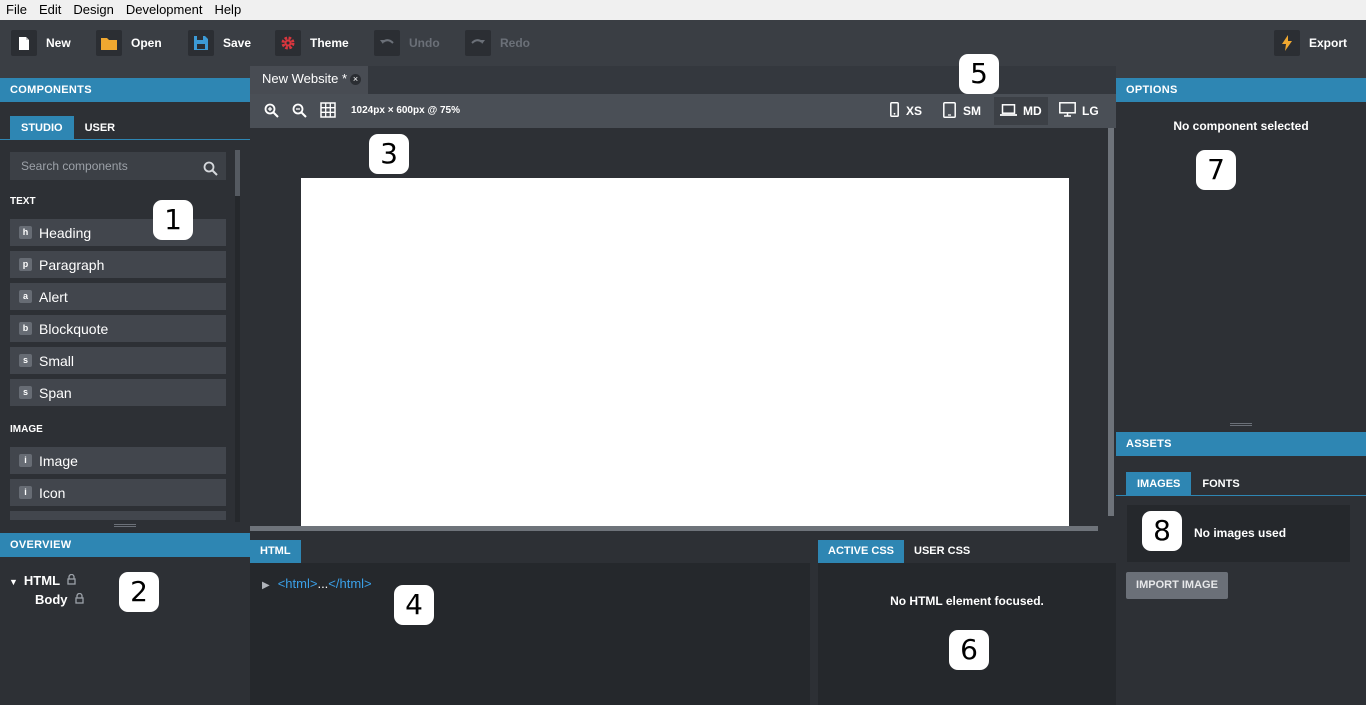  I want to click on html-root-node: ▶ <html>...</html>, so click(317, 583).